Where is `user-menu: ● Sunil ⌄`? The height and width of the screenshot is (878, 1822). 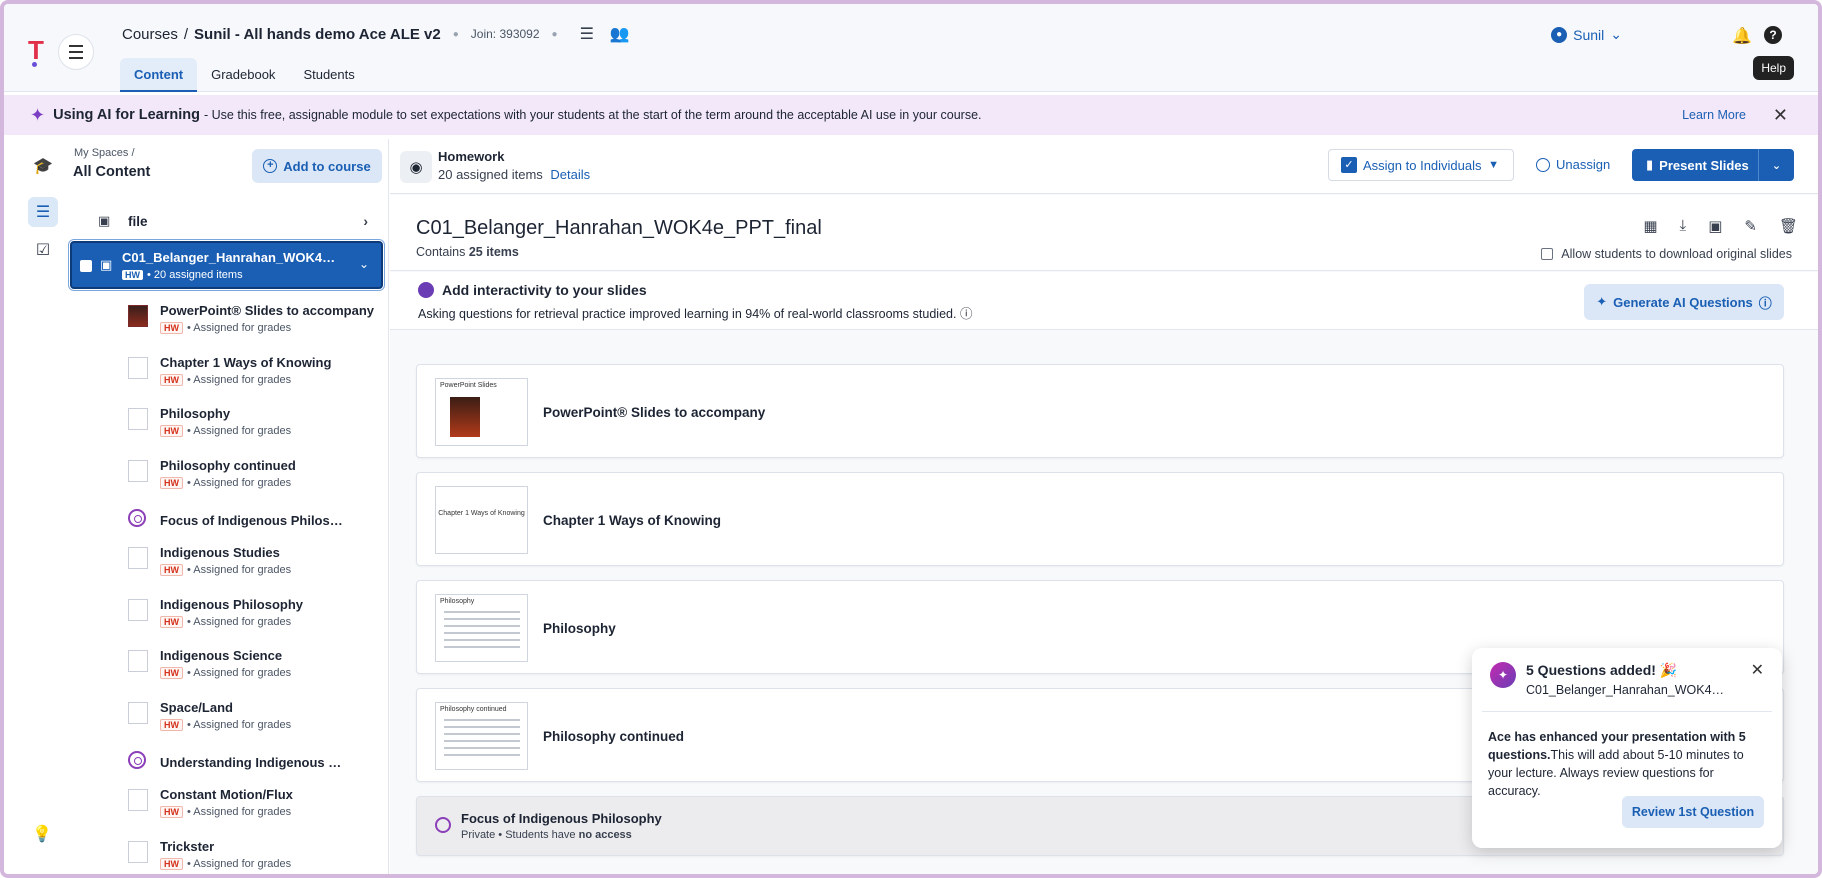 user-menu: ● Sunil ⌄ is located at coordinates (1586, 34).